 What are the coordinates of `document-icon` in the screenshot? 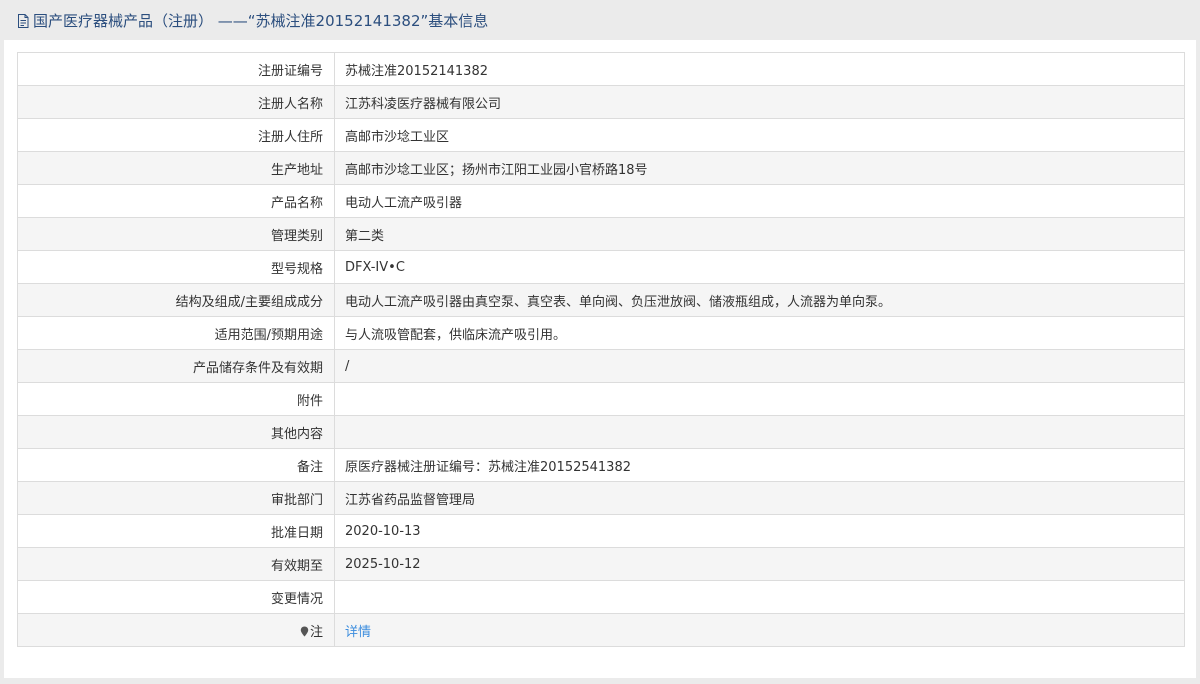 It's located at (23, 21).